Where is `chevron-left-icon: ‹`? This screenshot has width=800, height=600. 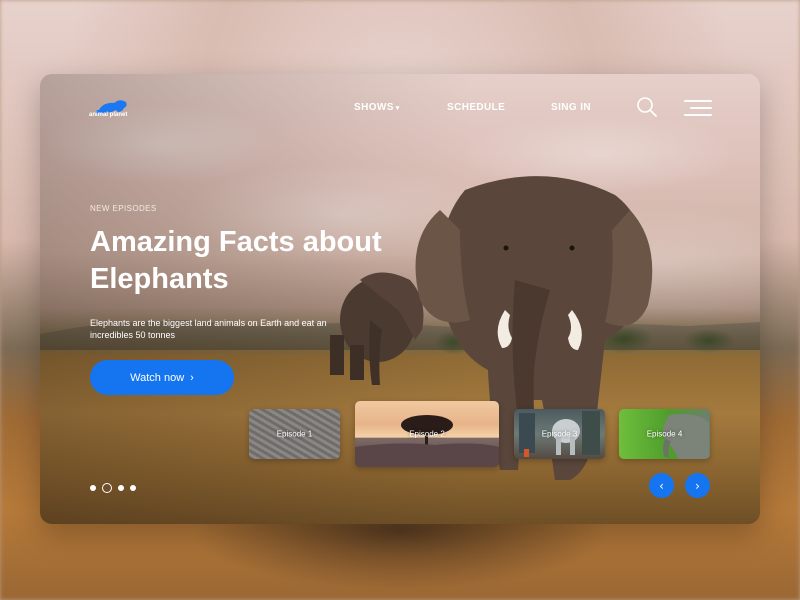 chevron-left-icon: ‹ is located at coordinates (661, 485).